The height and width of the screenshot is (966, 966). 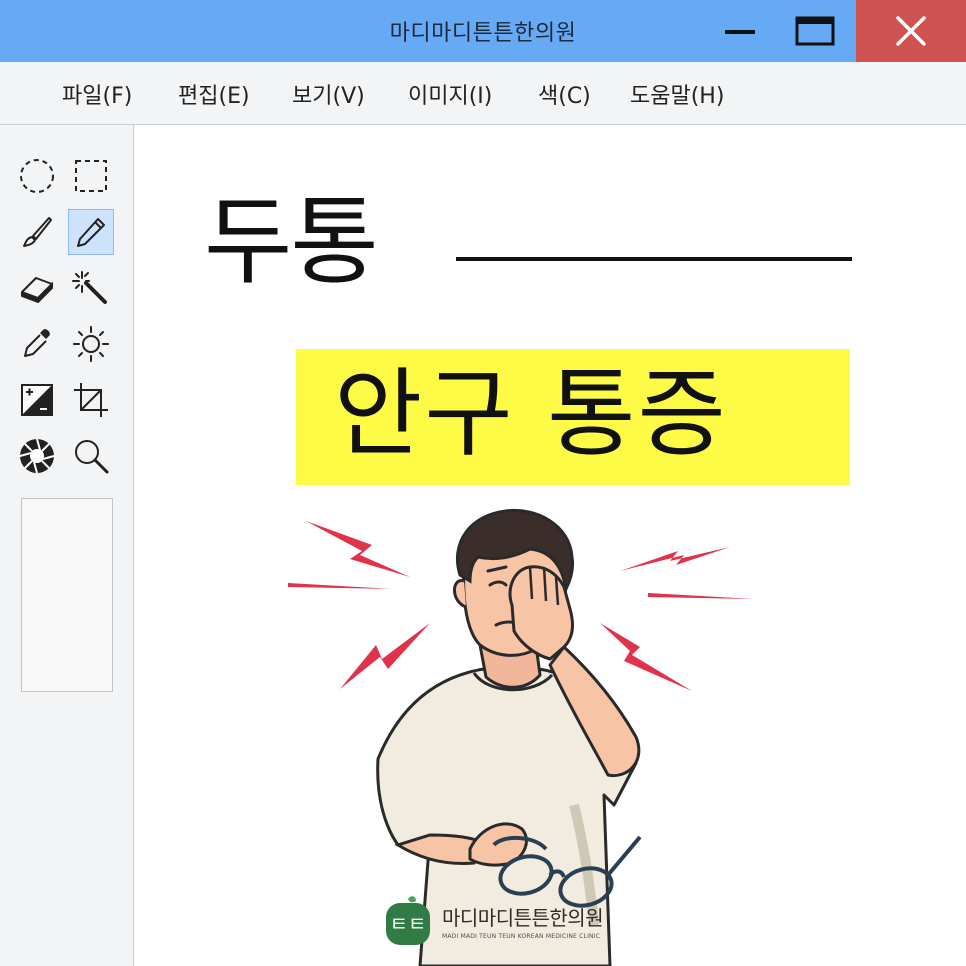 What do you see at coordinates (408, 924) in the screenshot?
I see `svg-text: ㅌㅌ` at bounding box center [408, 924].